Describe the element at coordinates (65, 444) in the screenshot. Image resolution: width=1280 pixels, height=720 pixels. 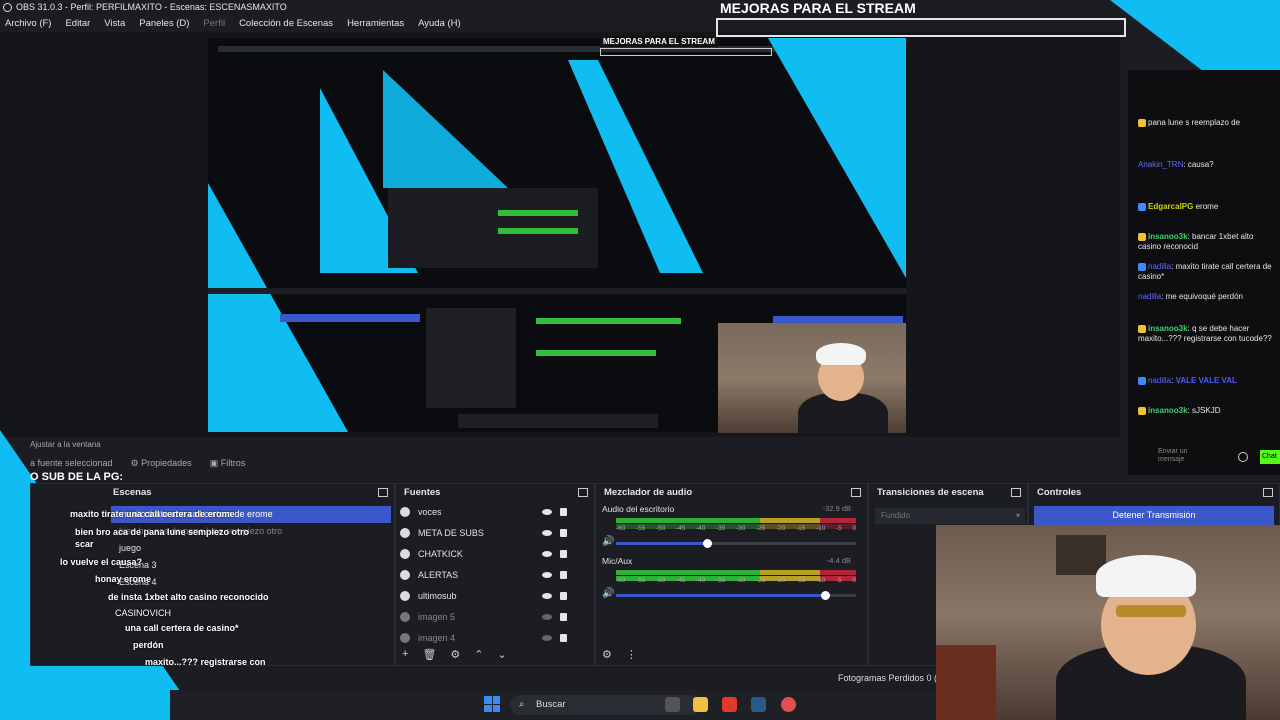
I see `fit-to-window-select: Ajustar a la ventana` at that location.